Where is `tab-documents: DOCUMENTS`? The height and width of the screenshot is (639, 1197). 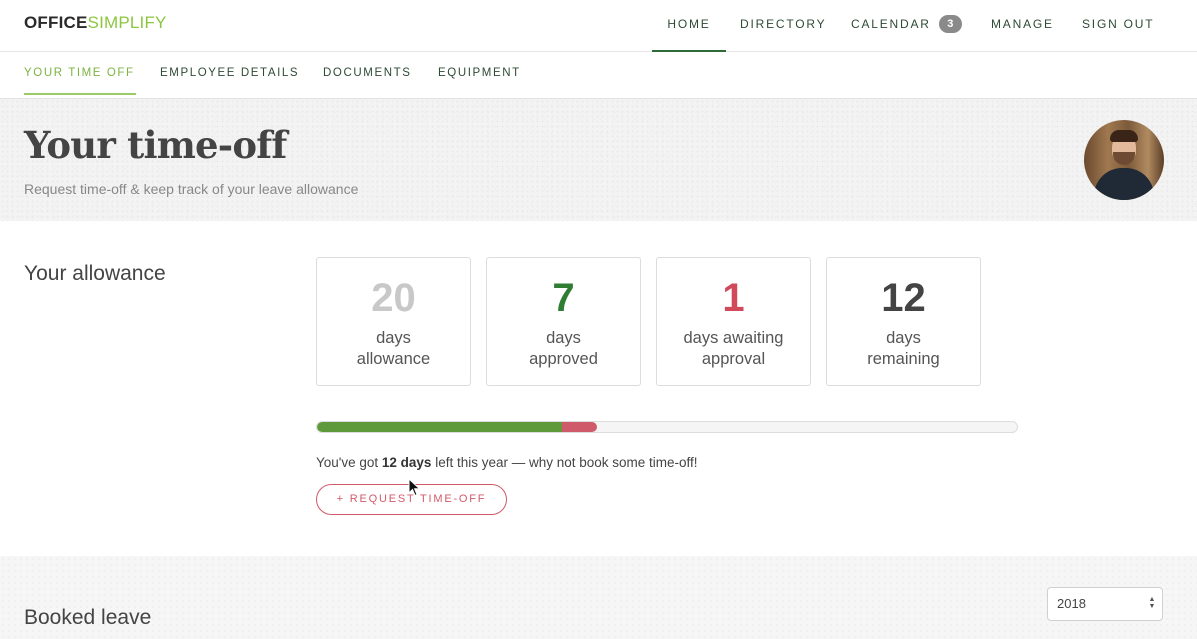 tab-documents: DOCUMENTS is located at coordinates (367, 73).